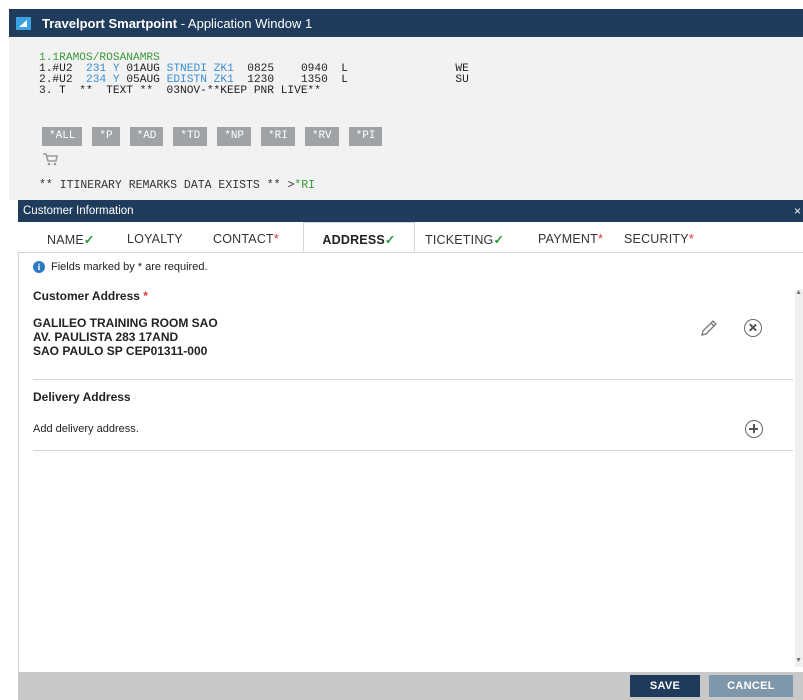 The height and width of the screenshot is (700, 803). What do you see at coordinates (62, 136) in the screenshot?
I see `cmd-all-button: *ALL` at bounding box center [62, 136].